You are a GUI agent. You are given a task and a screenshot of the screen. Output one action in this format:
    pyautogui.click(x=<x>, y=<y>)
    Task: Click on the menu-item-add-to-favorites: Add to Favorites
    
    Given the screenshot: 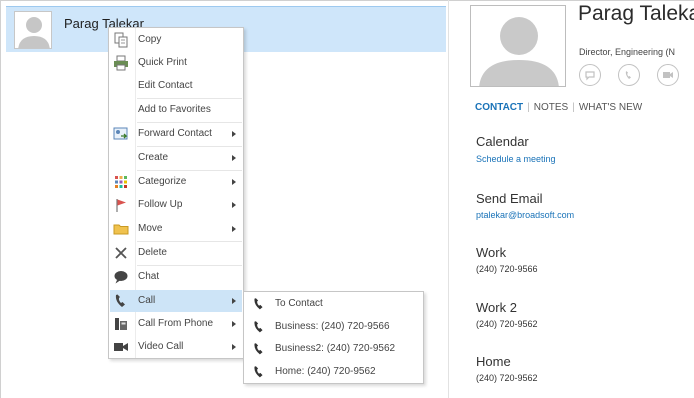 What is the action you would take?
    pyautogui.click(x=176, y=110)
    